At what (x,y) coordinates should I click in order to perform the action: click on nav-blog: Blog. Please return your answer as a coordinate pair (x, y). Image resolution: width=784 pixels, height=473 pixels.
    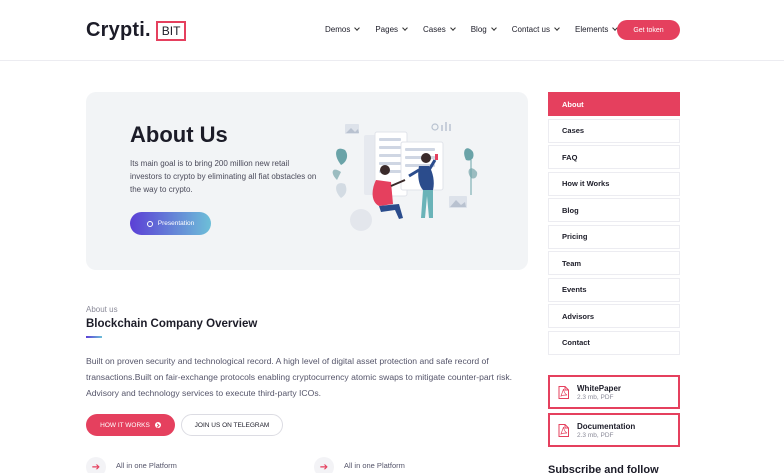
    Looking at the image, I should click on (483, 29).